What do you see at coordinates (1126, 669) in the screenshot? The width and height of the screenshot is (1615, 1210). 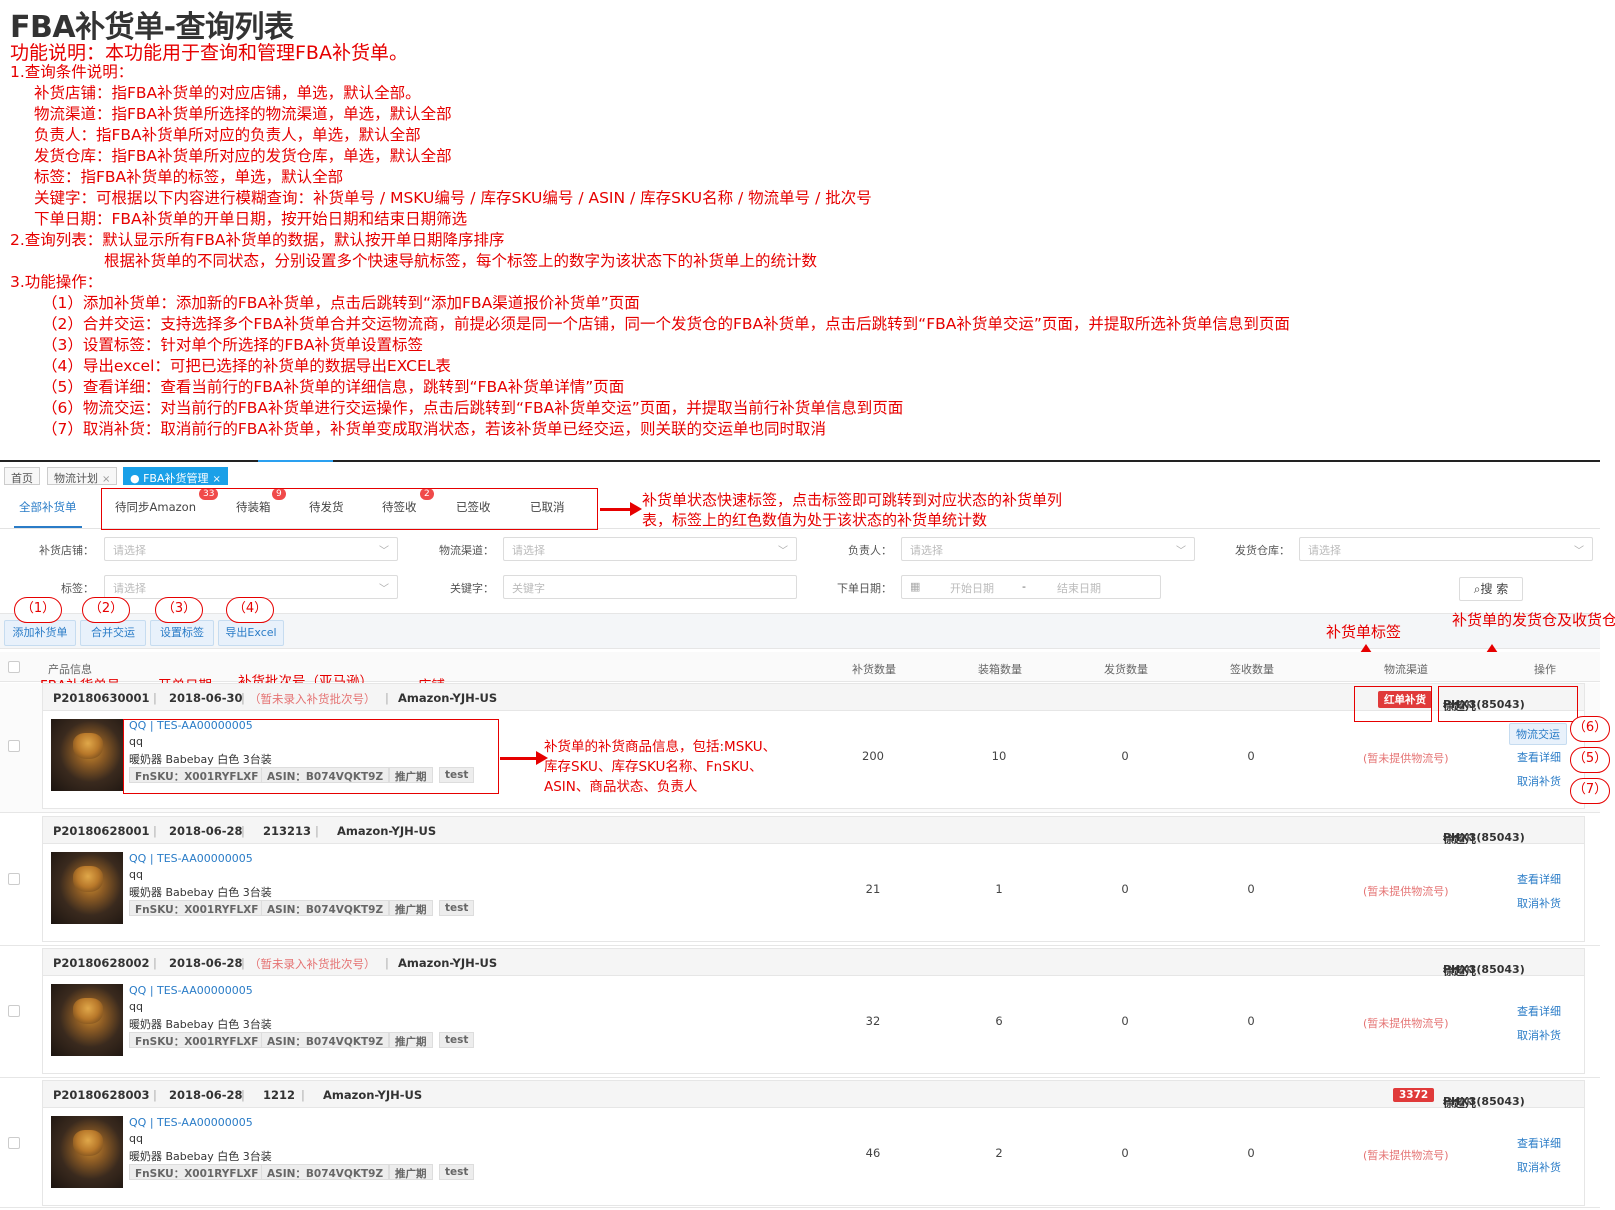 I see `col-ship-qty: 发货数量` at bounding box center [1126, 669].